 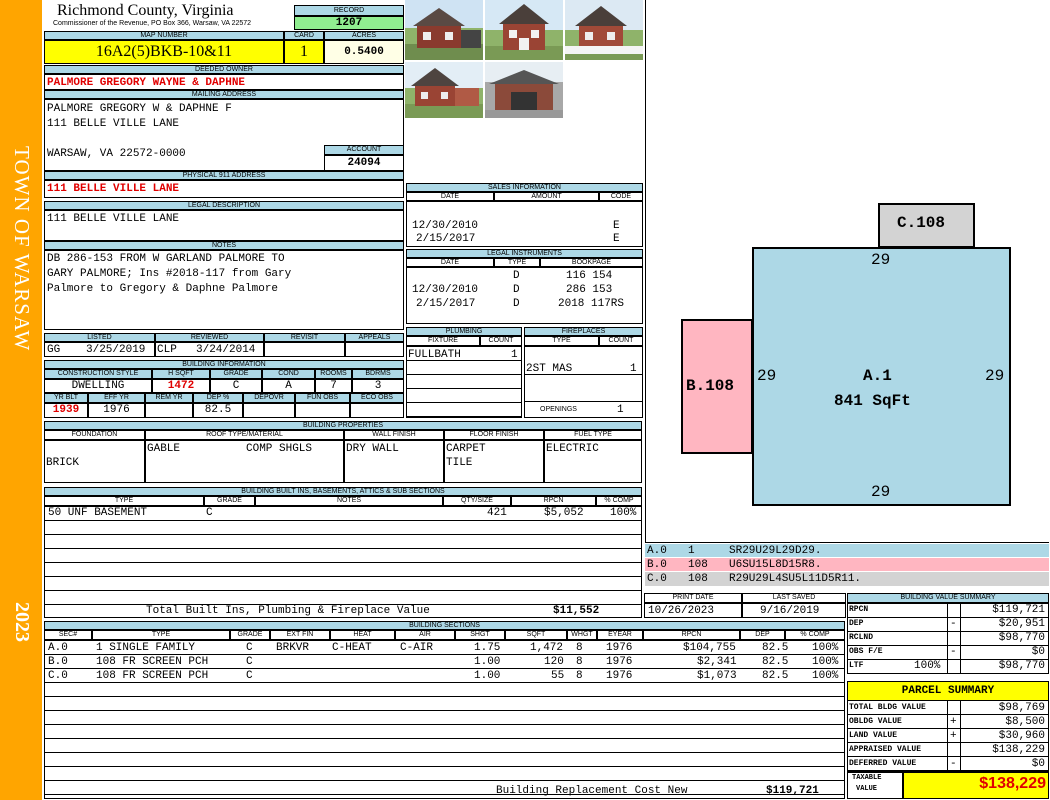 I want to click on openings-label: OPENINGS, so click(x=558, y=409).